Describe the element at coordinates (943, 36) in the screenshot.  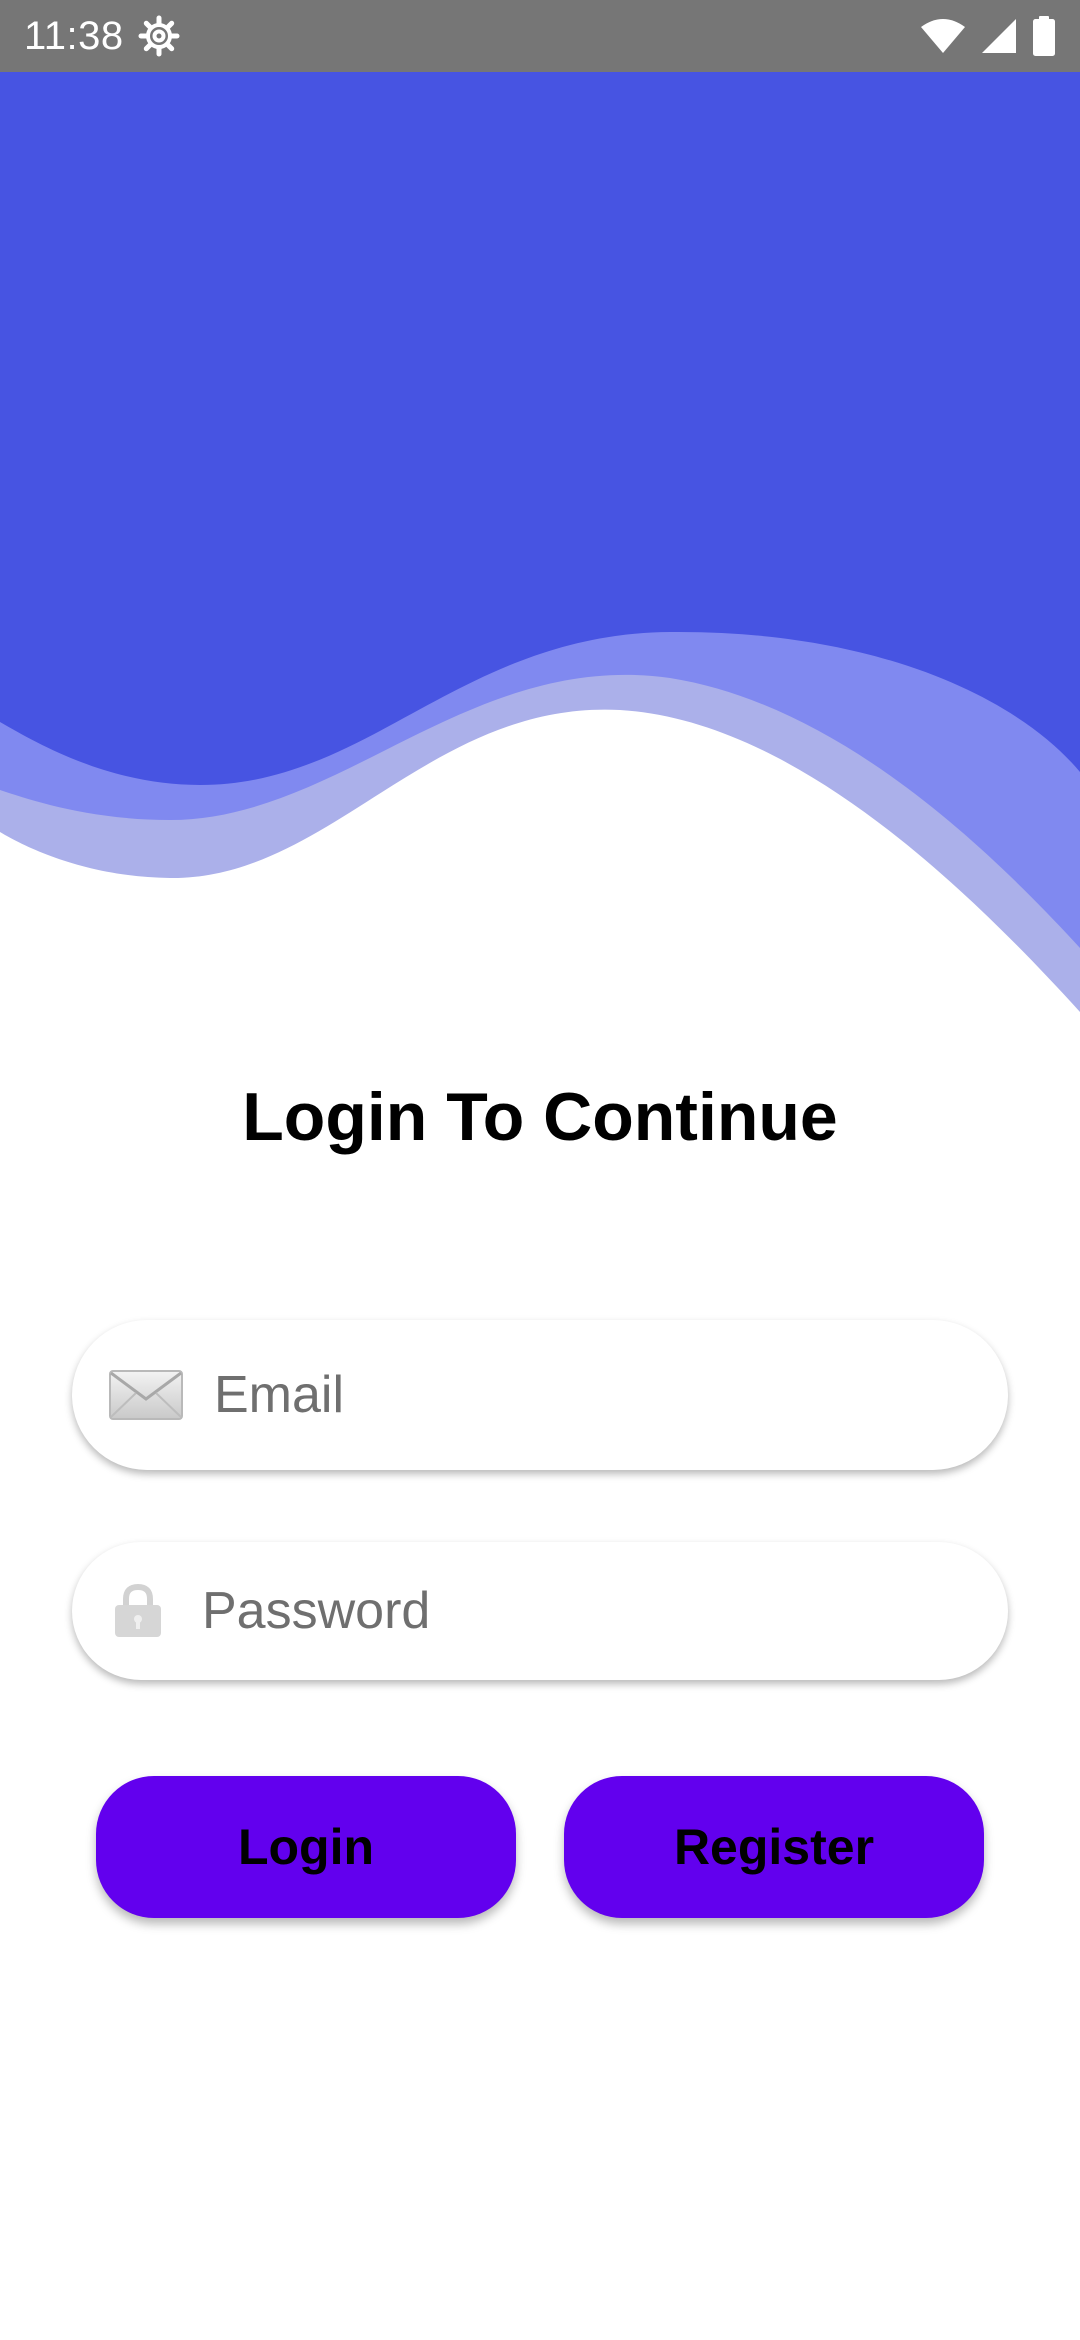
I see `wifi-icon` at that location.